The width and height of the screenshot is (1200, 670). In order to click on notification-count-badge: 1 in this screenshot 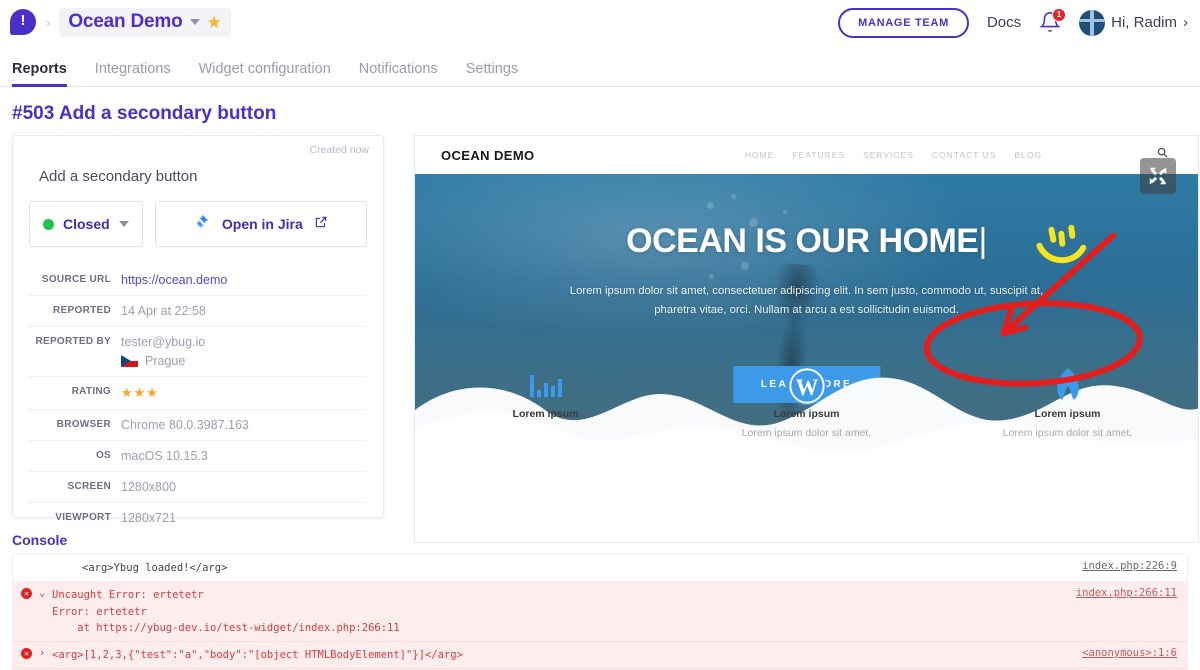, I will do `click(1059, 14)`.